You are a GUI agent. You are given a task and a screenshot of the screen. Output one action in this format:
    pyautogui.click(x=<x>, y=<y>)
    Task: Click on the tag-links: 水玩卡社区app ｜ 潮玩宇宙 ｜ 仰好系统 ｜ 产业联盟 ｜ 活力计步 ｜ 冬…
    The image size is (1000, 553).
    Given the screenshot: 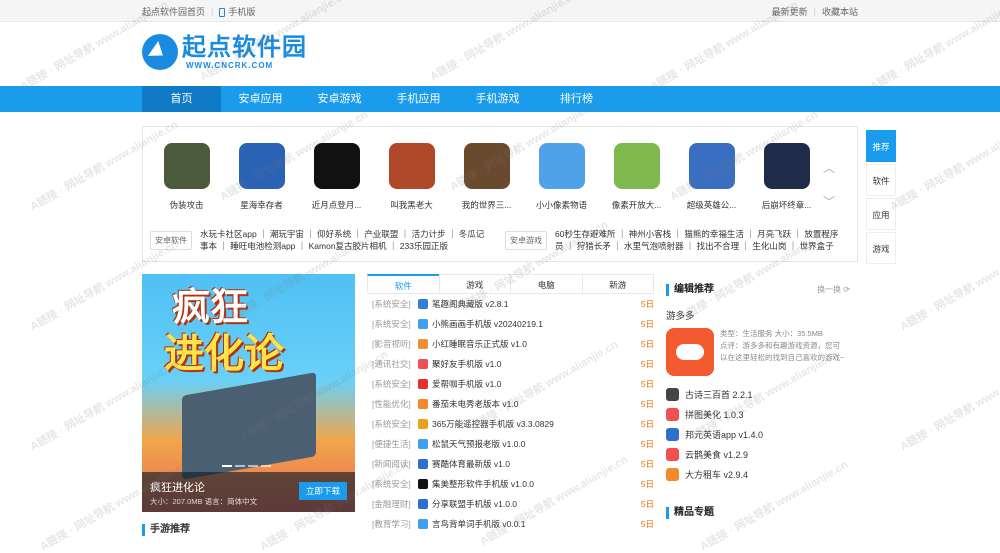 What is the action you would take?
    pyautogui.click(x=345, y=240)
    